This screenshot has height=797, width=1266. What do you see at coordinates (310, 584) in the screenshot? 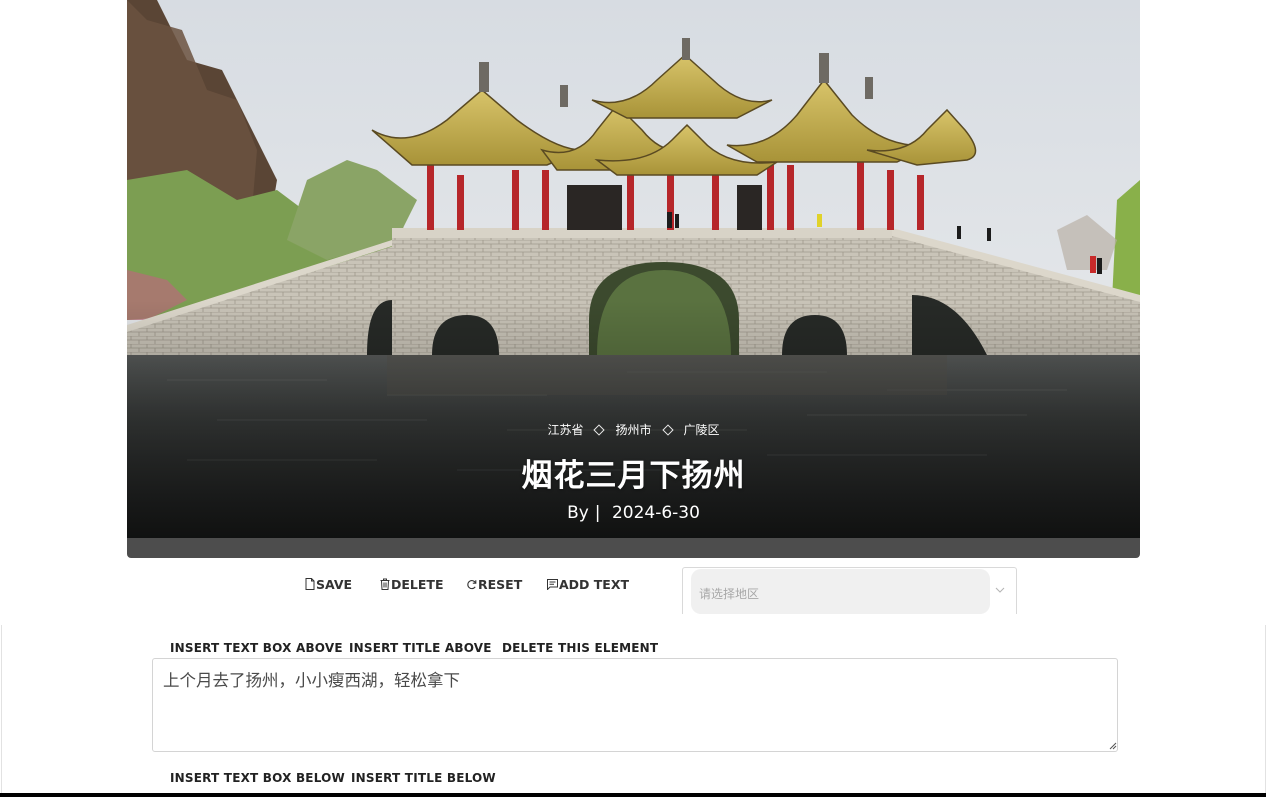
I see `file-icon` at bounding box center [310, 584].